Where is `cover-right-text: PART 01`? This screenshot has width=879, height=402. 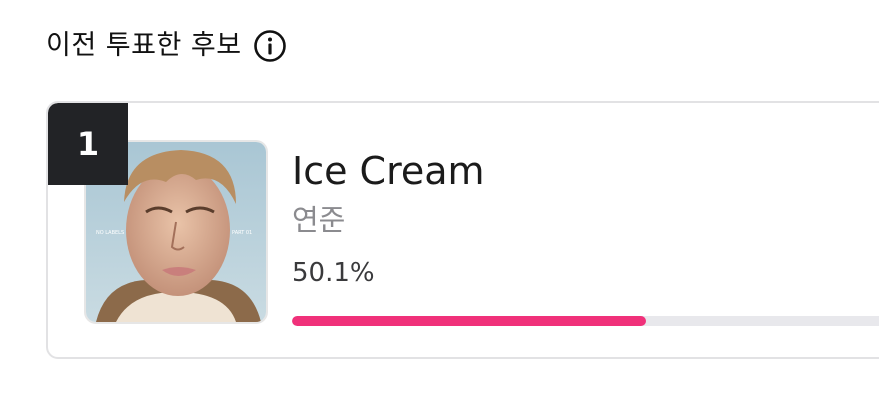 cover-right-text: PART 01 is located at coordinates (242, 233).